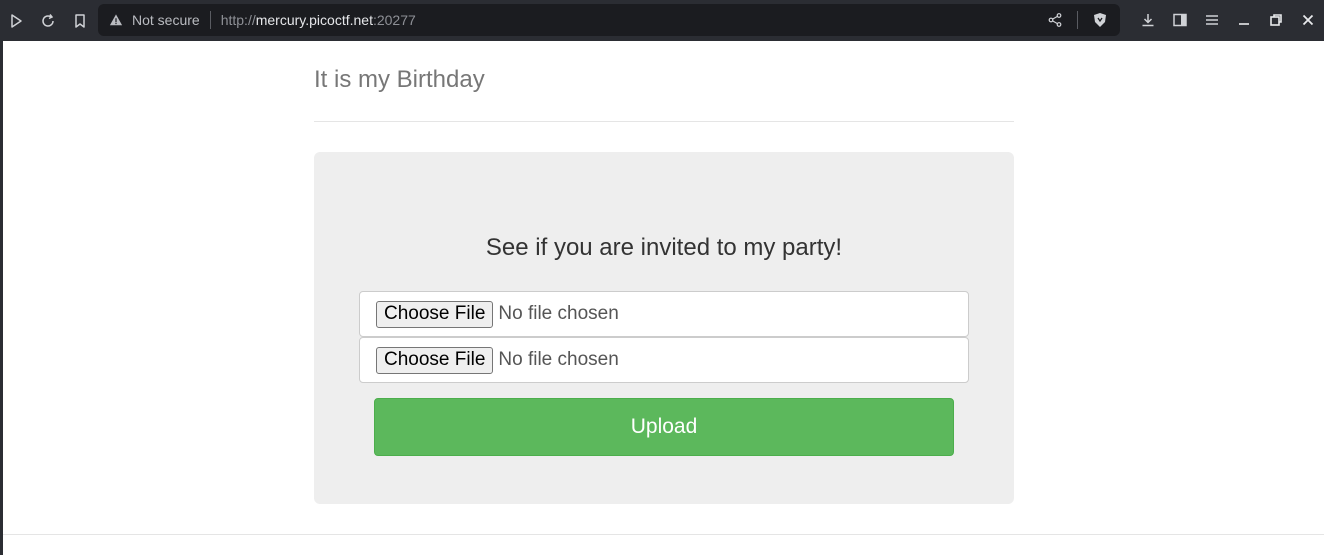  What do you see at coordinates (664, 121) in the screenshot?
I see `header-divider` at bounding box center [664, 121].